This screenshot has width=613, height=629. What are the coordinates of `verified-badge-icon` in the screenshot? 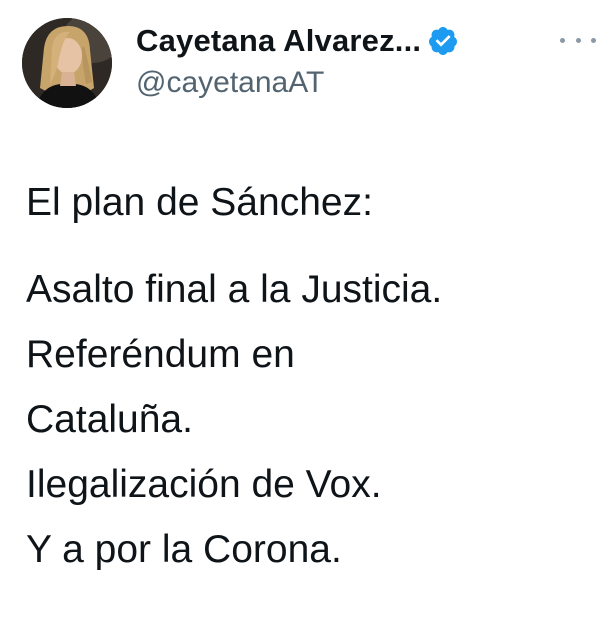 It's located at (443, 41).